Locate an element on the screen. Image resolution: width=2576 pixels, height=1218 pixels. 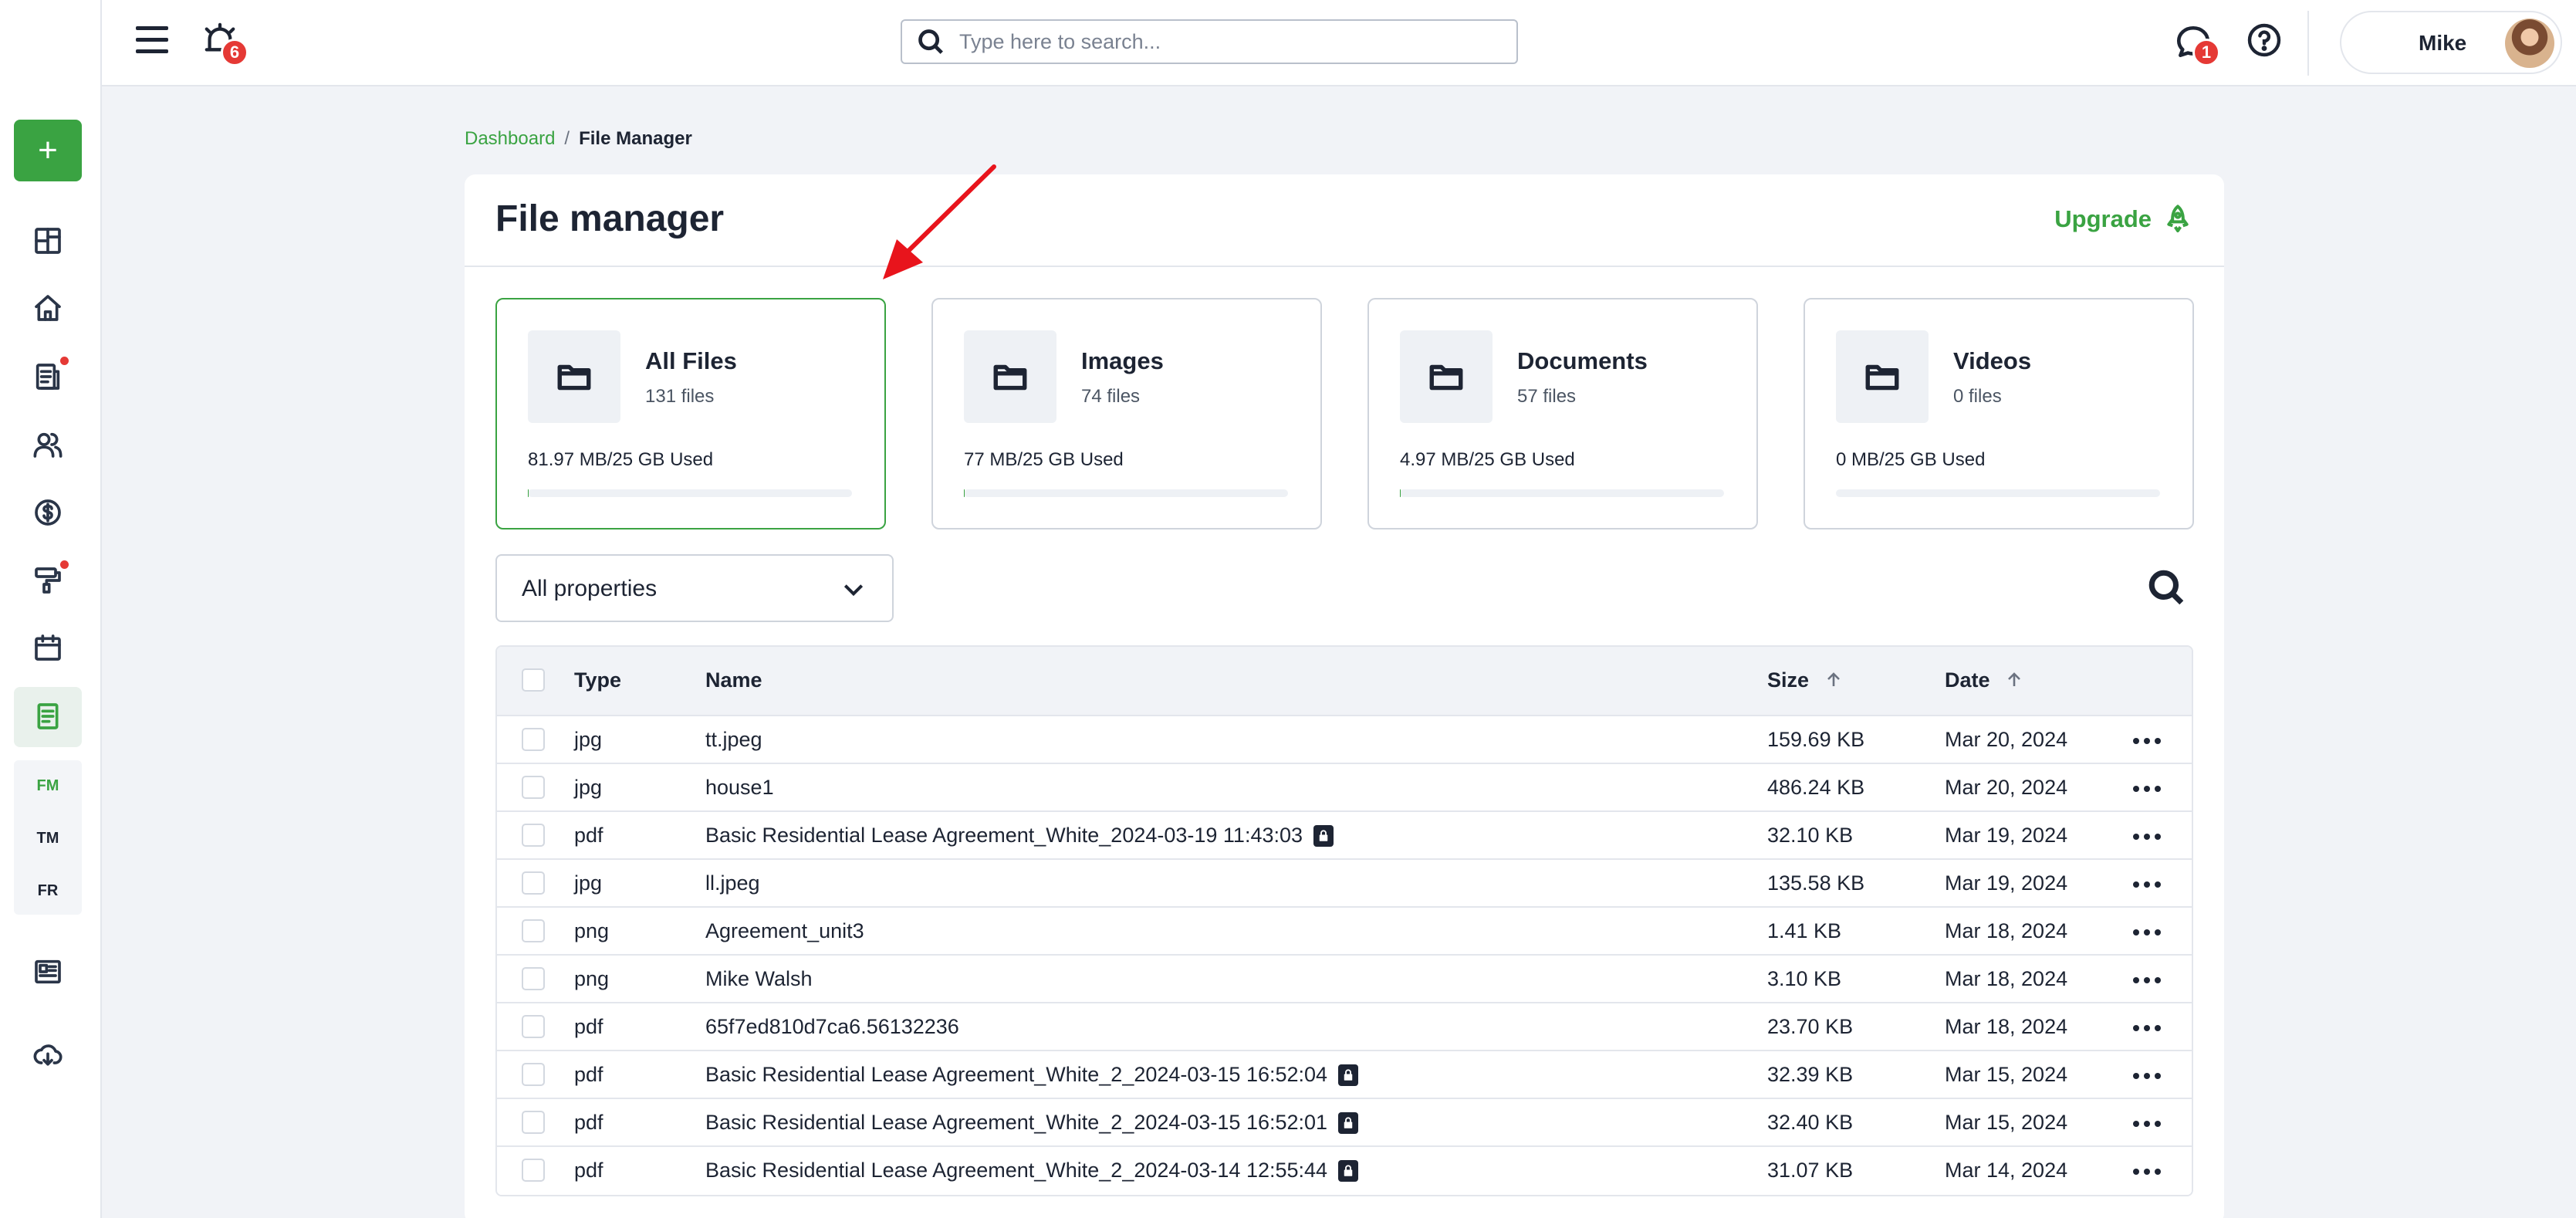
user-menu: Mike is located at coordinates (2451, 43).